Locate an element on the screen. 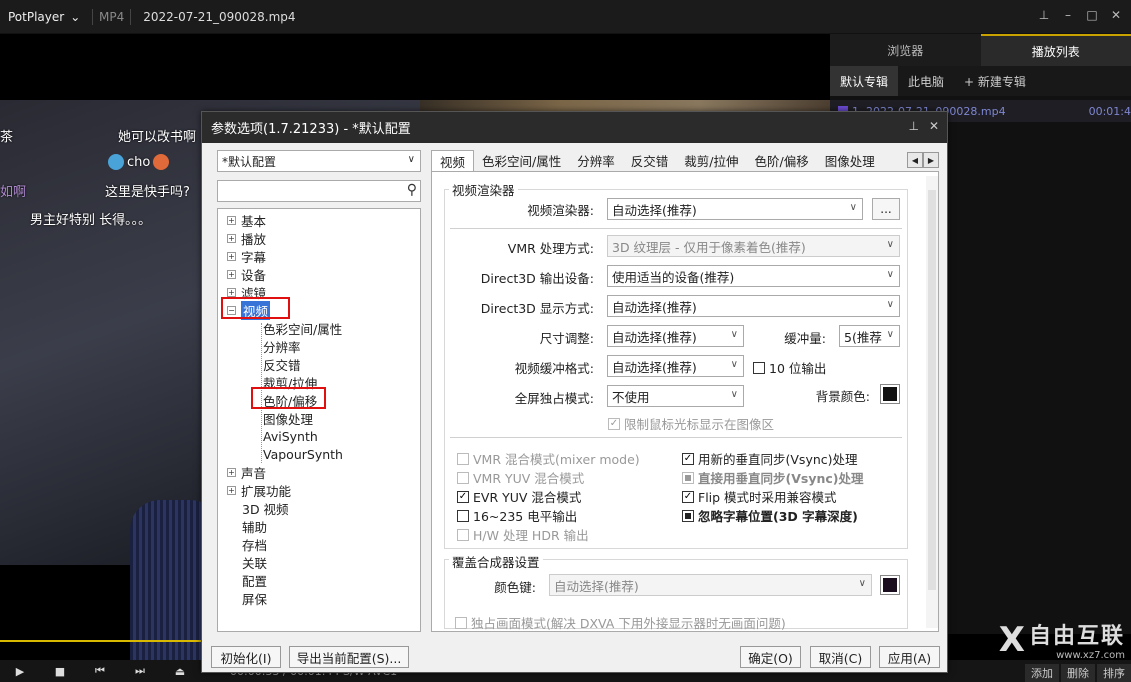 This screenshot has height=682, width=1131. vmr-mixer-checkbox: VMR 混合模式(mixer mode) is located at coordinates (548, 458).